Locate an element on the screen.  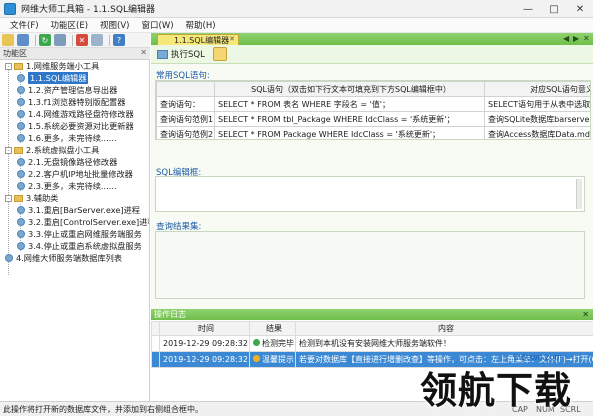
tree-group: 4.网维大师服务端数据库列表 is located at coordinates (63, 258).